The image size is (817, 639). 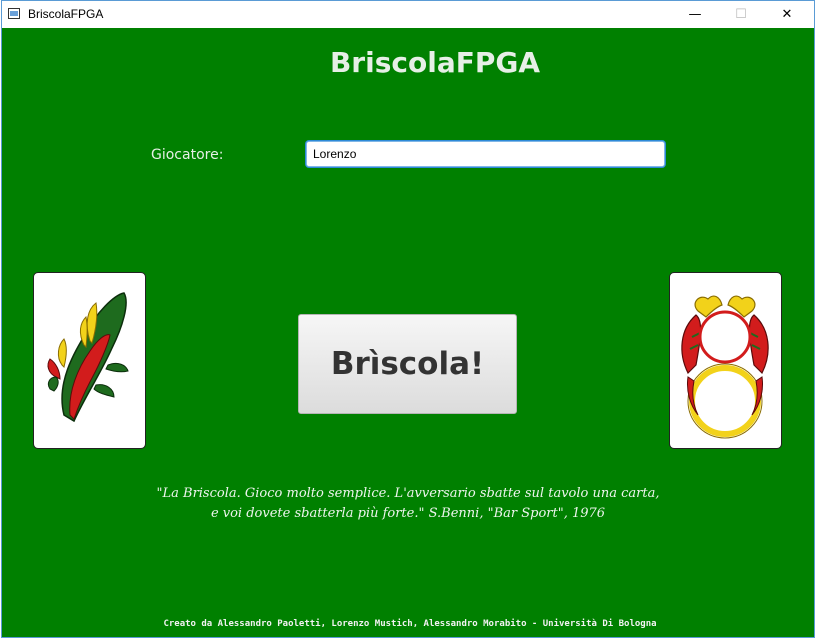 I want to click on app-icon, so click(x=14, y=13).